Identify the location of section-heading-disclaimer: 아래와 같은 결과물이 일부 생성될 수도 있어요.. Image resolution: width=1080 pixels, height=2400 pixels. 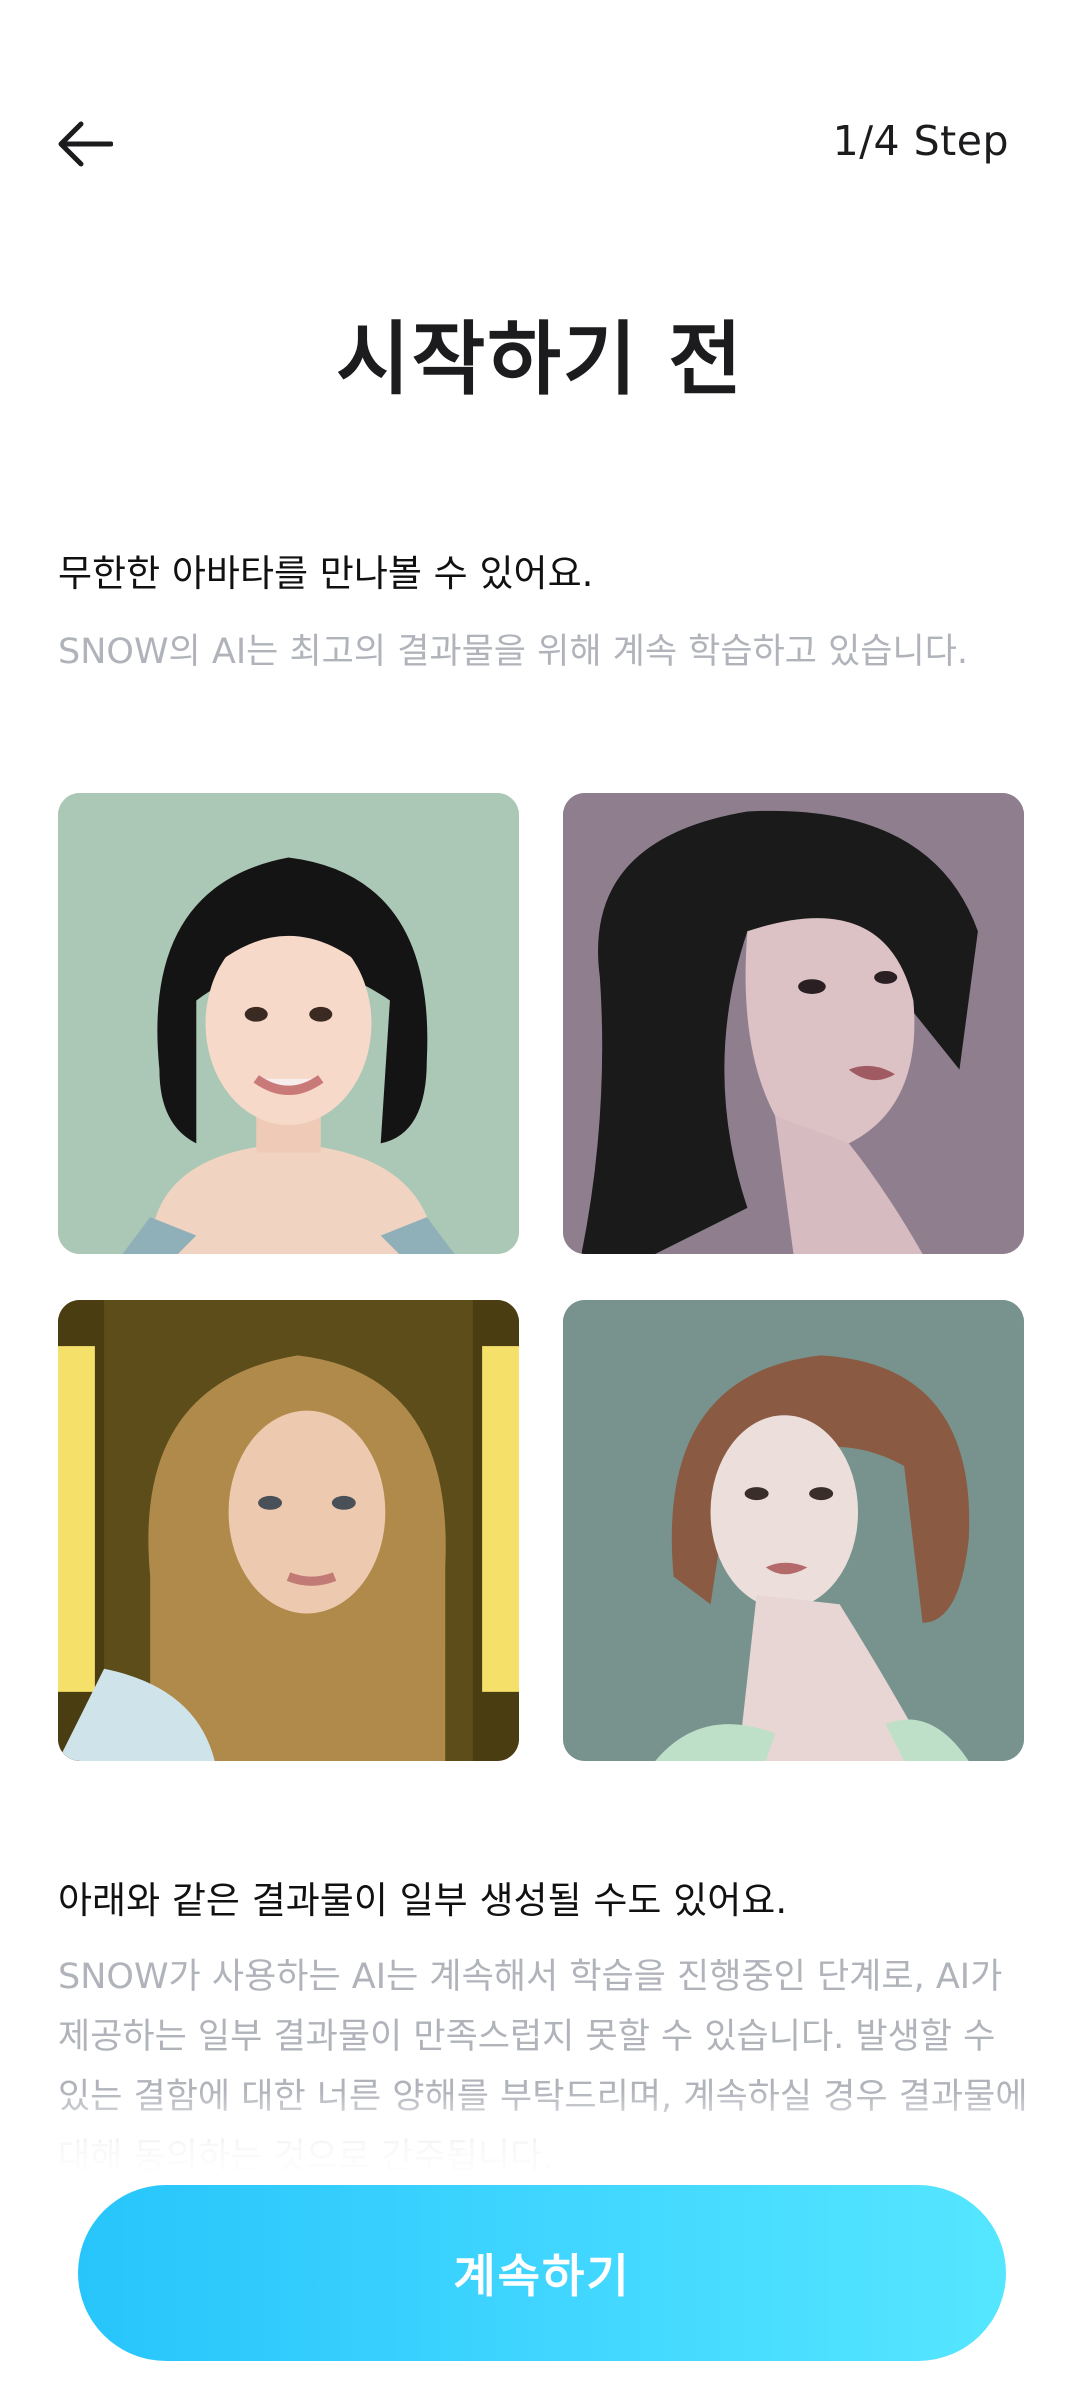
(423, 1900).